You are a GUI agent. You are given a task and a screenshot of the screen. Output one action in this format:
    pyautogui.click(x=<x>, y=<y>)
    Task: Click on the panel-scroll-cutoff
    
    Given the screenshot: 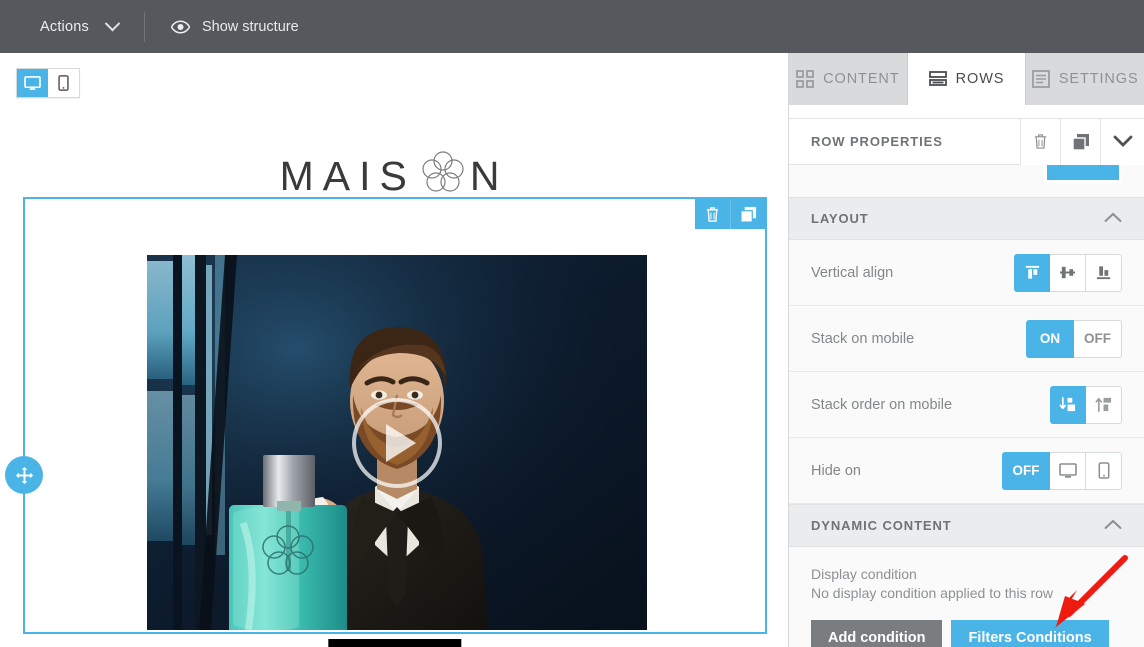 What is the action you would take?
    pyautogui.click(x=966, y=181)
    